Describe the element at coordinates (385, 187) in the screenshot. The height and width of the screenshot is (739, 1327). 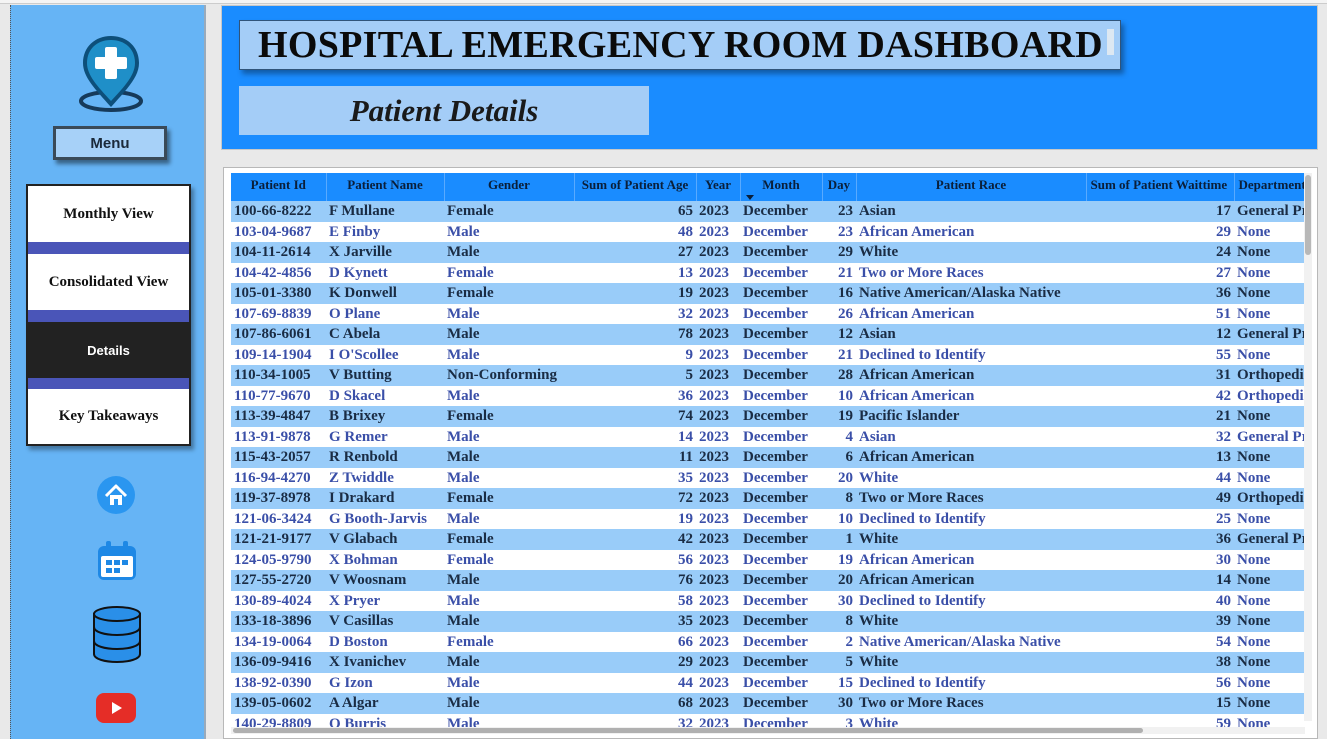
I see `column-header: Patient Name` at that location.